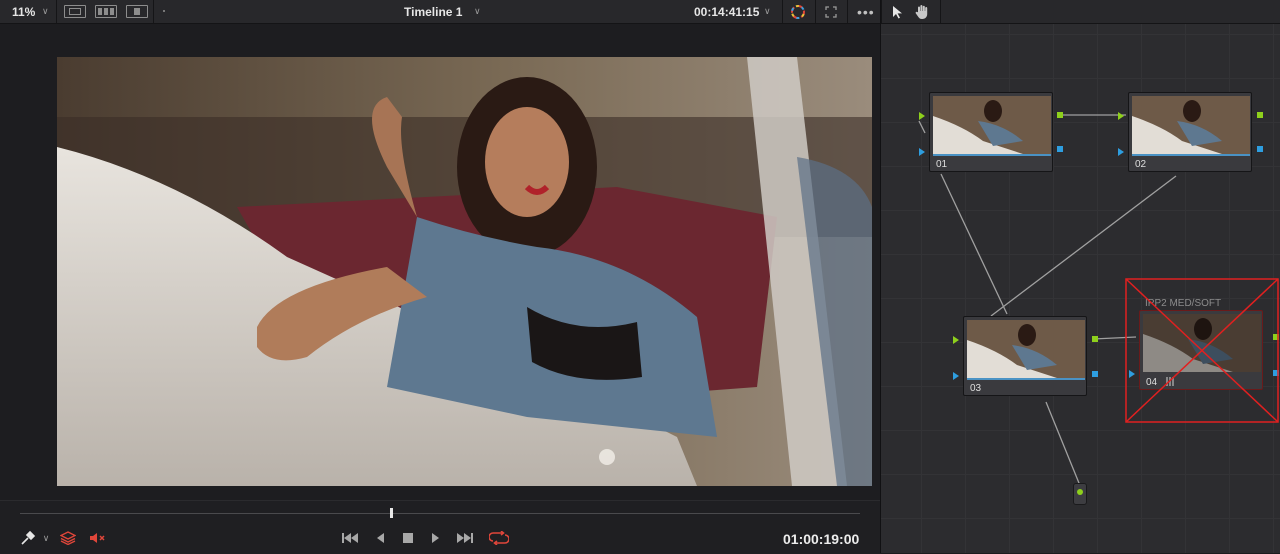 The image size is (1280, 554). Describe the element at coordinates (350, 538) in the screenshot. I see `skip-to-start-icon` at that location.